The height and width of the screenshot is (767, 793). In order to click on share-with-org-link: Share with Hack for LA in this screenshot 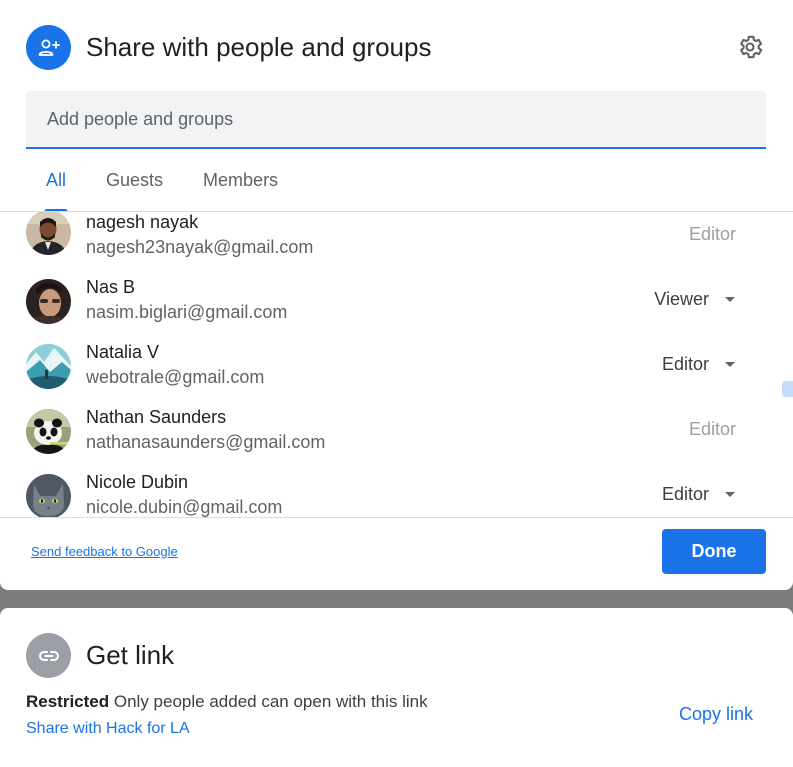, I will do `click(108, 729)`.